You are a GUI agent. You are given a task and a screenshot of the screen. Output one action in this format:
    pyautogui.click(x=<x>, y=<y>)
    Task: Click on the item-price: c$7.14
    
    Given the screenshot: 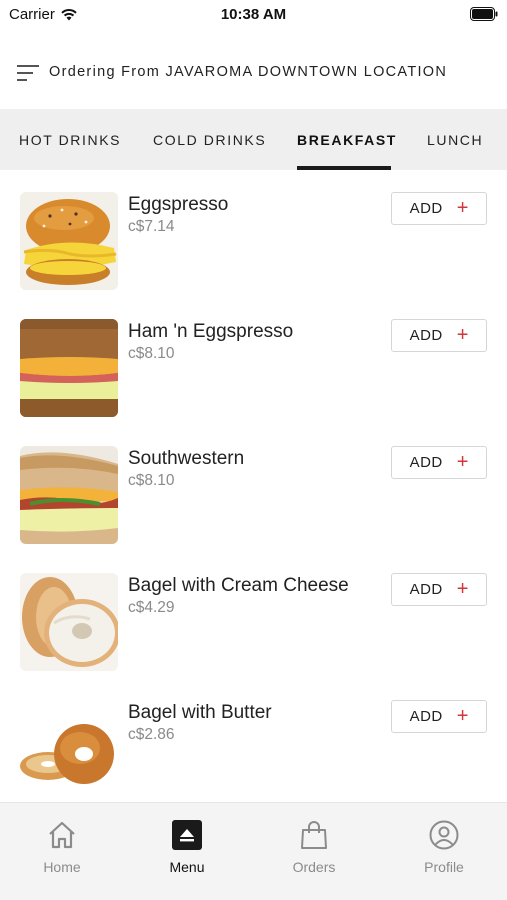 What is the action you would take?
    pyautogui.click(x=151, y=226)
    